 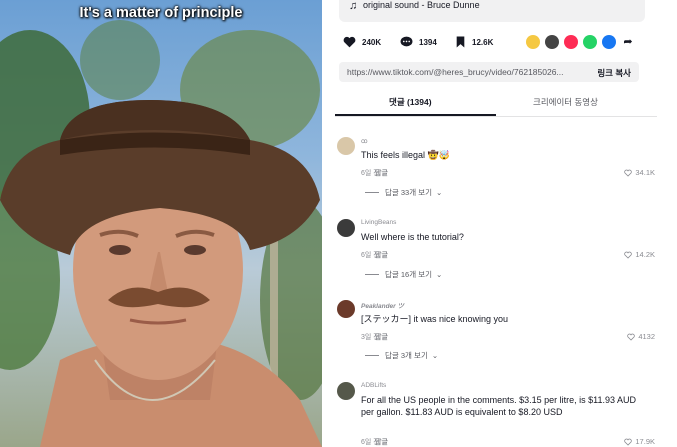 I want to click on view-replies-label: 답글 33개 보기, so click(x=409, y=192).